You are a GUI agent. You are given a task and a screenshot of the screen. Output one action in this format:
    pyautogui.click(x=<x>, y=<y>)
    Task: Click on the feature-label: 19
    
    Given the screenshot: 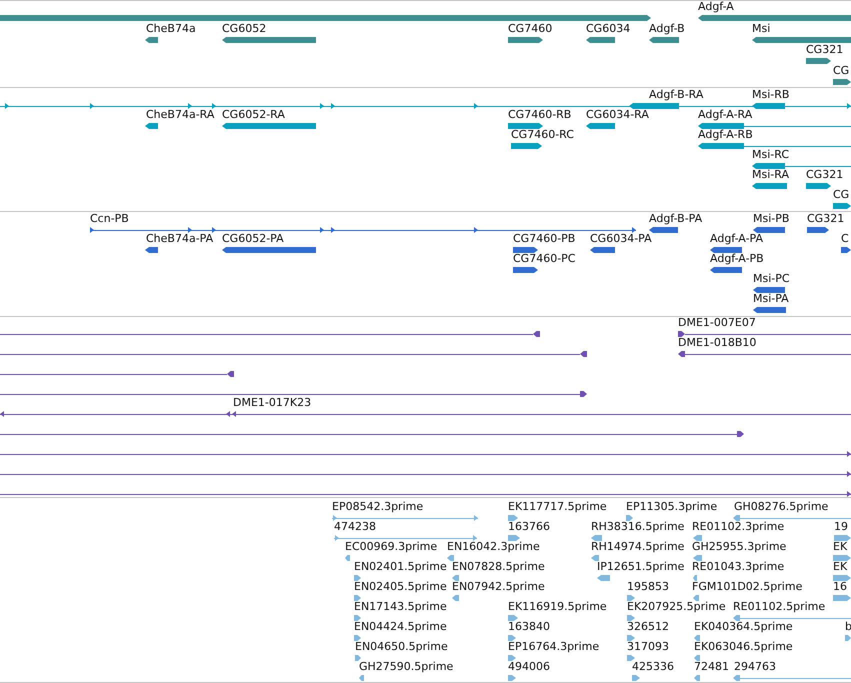 What is the action you would take?
    pyautogui.click(x=841, y=527)
    